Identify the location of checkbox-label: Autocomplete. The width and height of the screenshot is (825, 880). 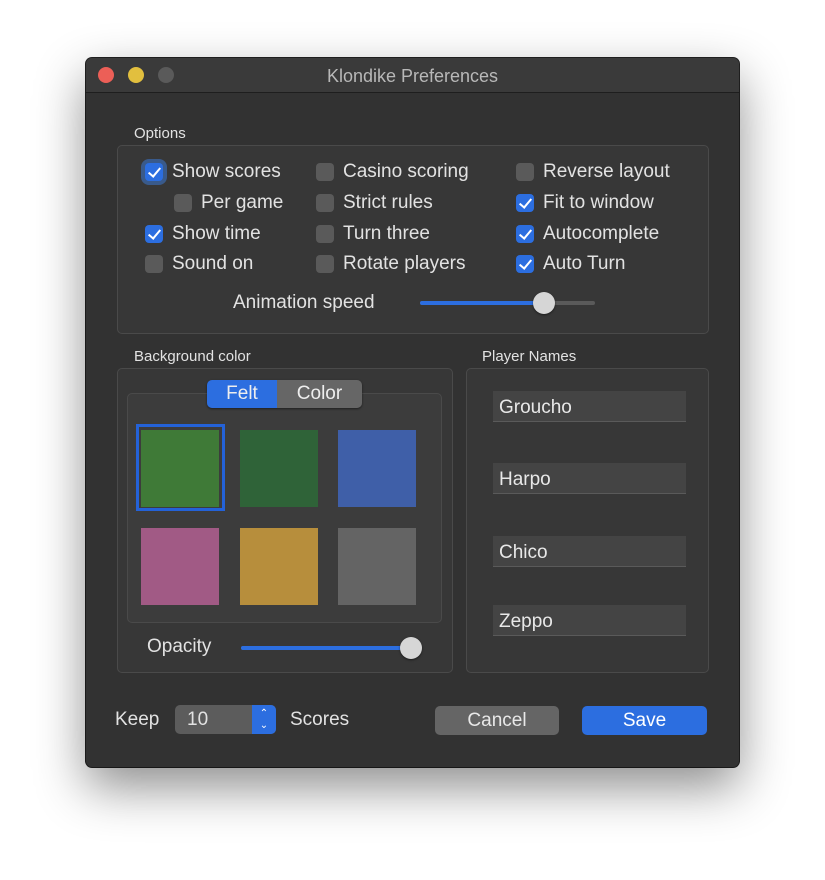
(601, 234).